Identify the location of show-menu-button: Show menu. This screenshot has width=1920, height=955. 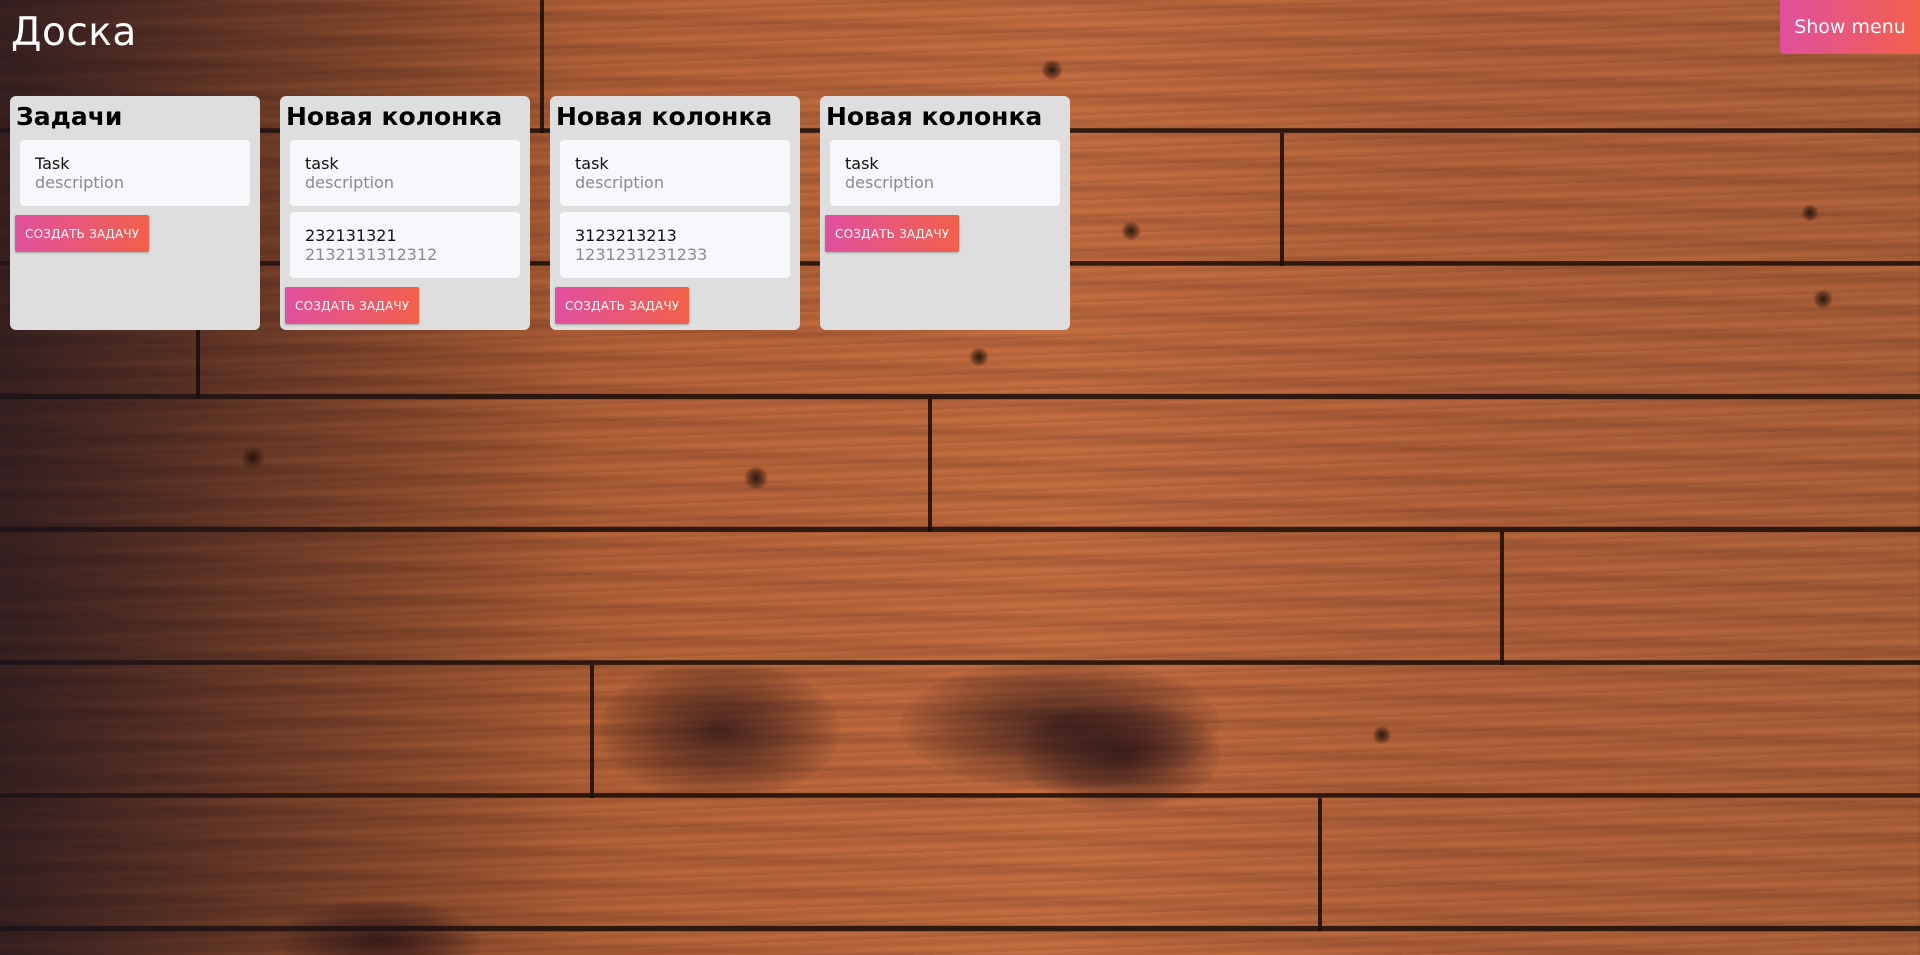
(1850, 27).